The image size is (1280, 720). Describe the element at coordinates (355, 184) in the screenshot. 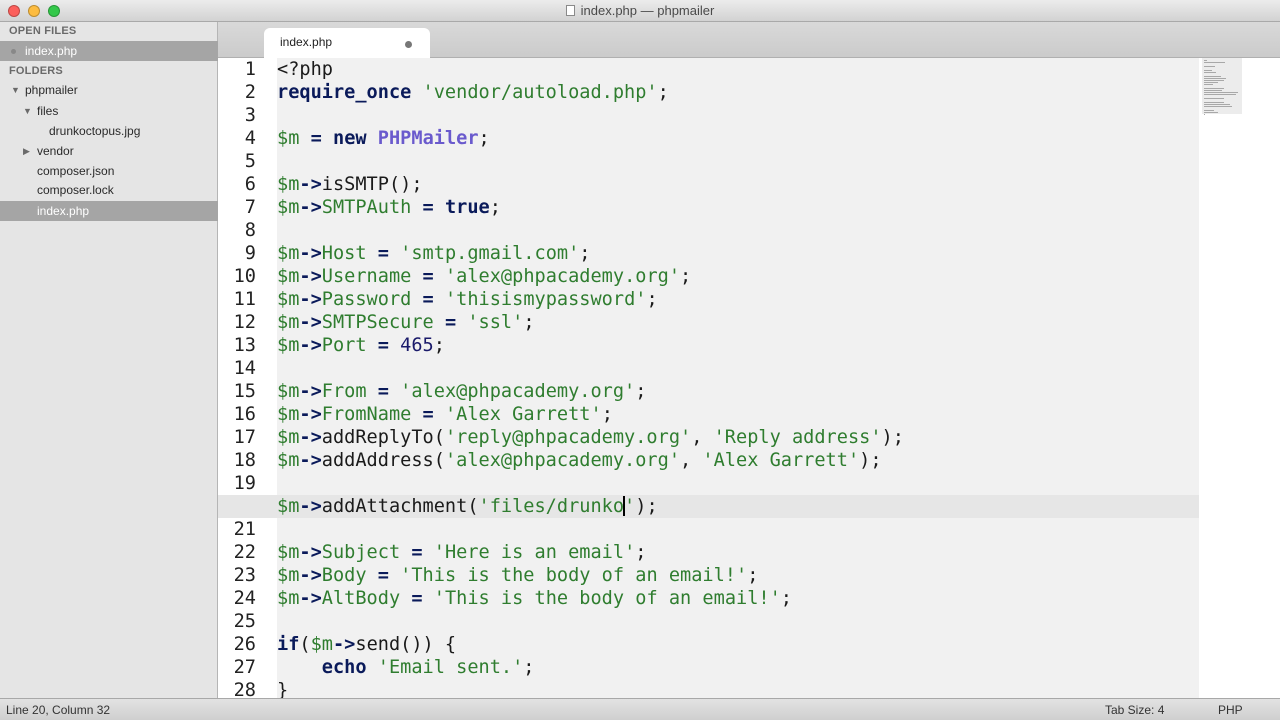

I see `code-token: isSMTP` at that location.